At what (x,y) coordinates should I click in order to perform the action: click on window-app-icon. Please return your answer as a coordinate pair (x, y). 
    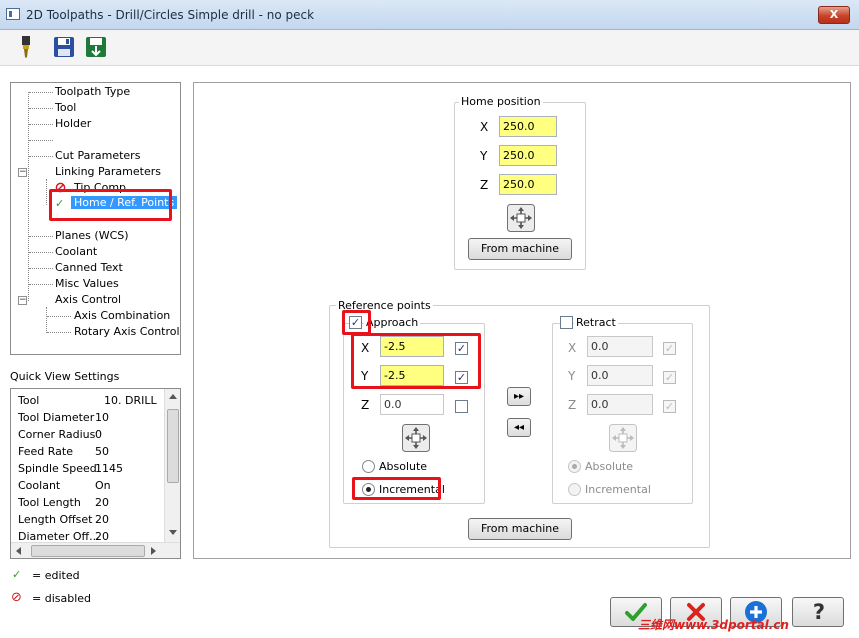
    Looking at the image, I should click on (13, 14).